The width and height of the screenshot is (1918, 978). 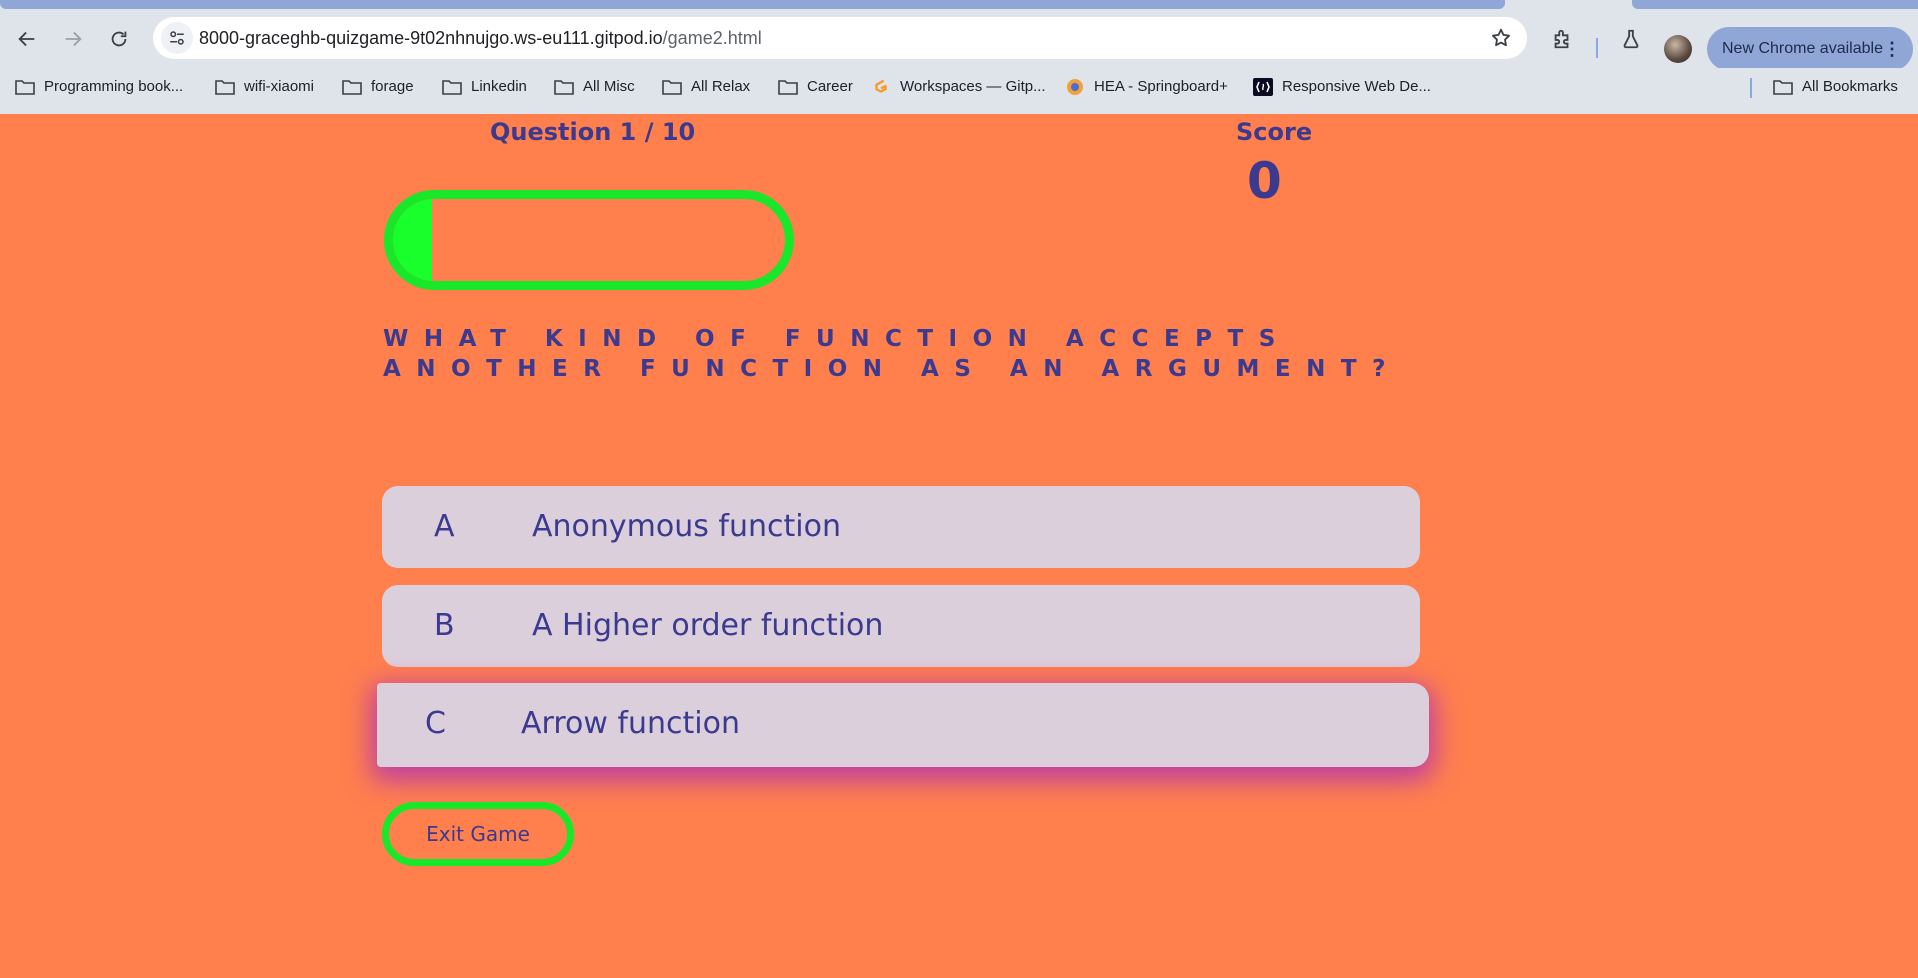 What do you see at coordinates (609, 86) in the screenshot?
I see `bookmark-label: All Misc` at bounding box center [609, 86].